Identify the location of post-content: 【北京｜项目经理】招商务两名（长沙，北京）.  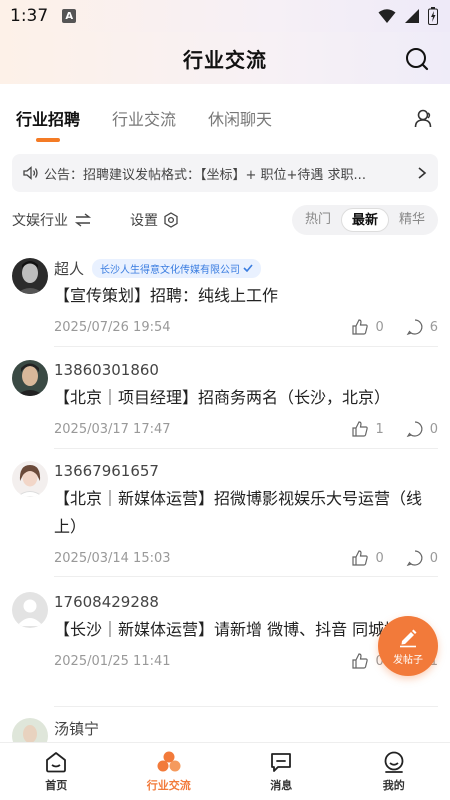
(222, 397).